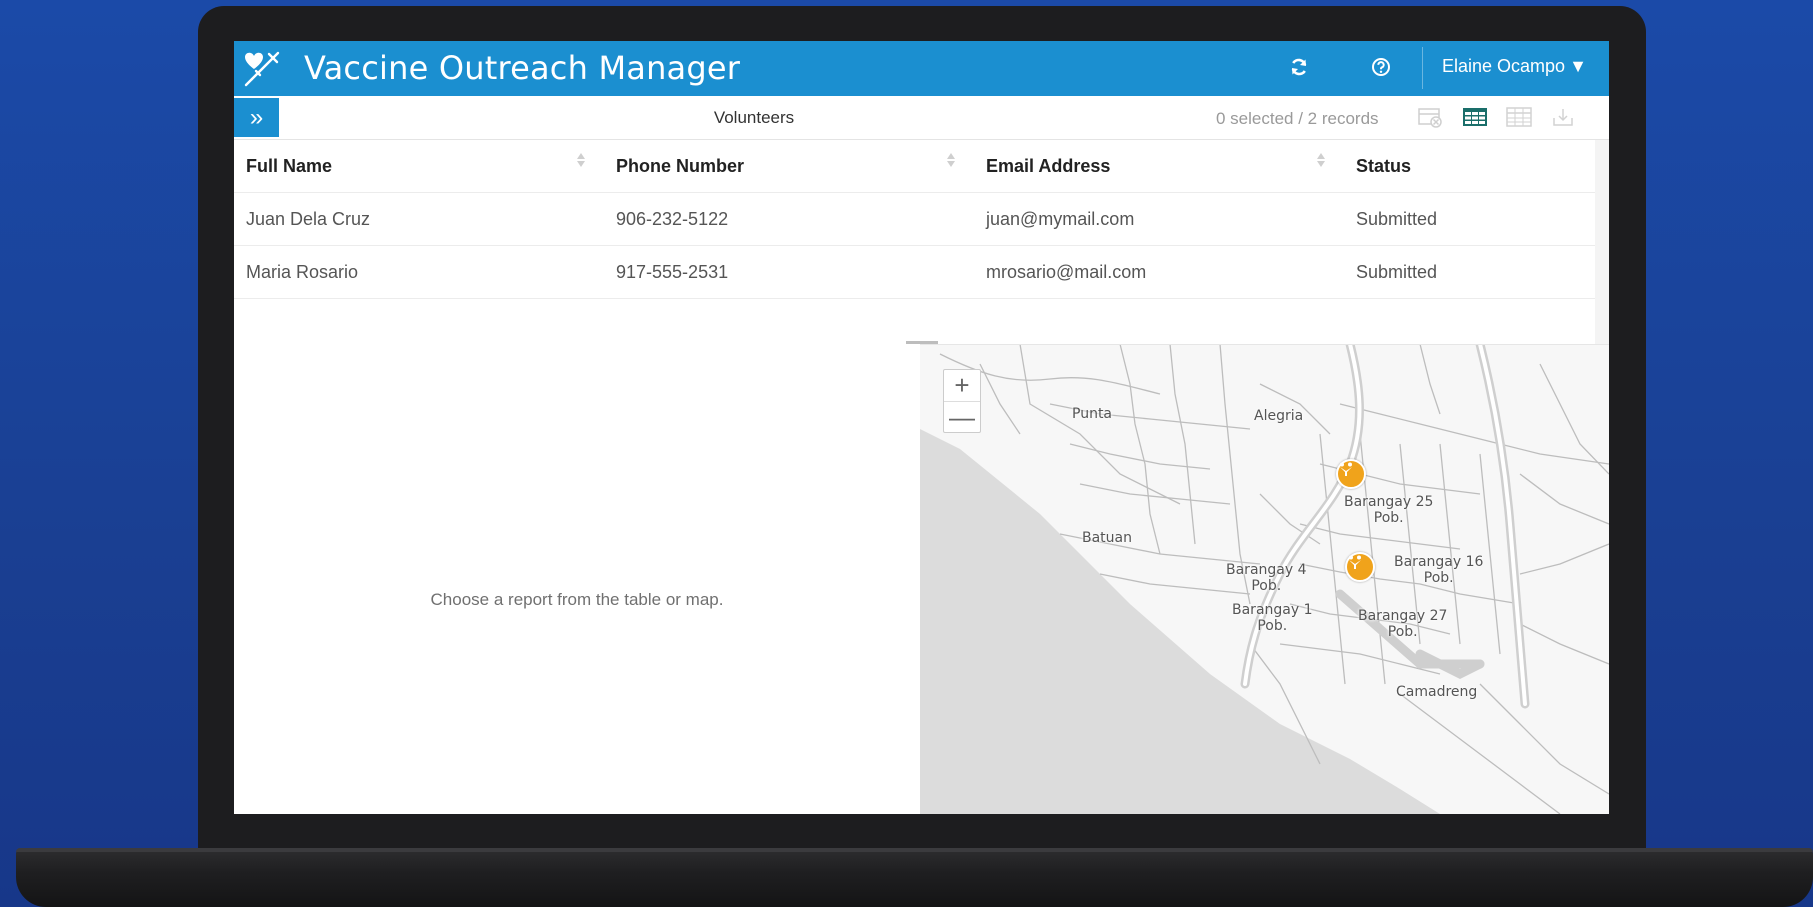 Image resolution: width=1813 pixels, height=907 pixels. I want to click on refresh-button, so click(1299, 69).